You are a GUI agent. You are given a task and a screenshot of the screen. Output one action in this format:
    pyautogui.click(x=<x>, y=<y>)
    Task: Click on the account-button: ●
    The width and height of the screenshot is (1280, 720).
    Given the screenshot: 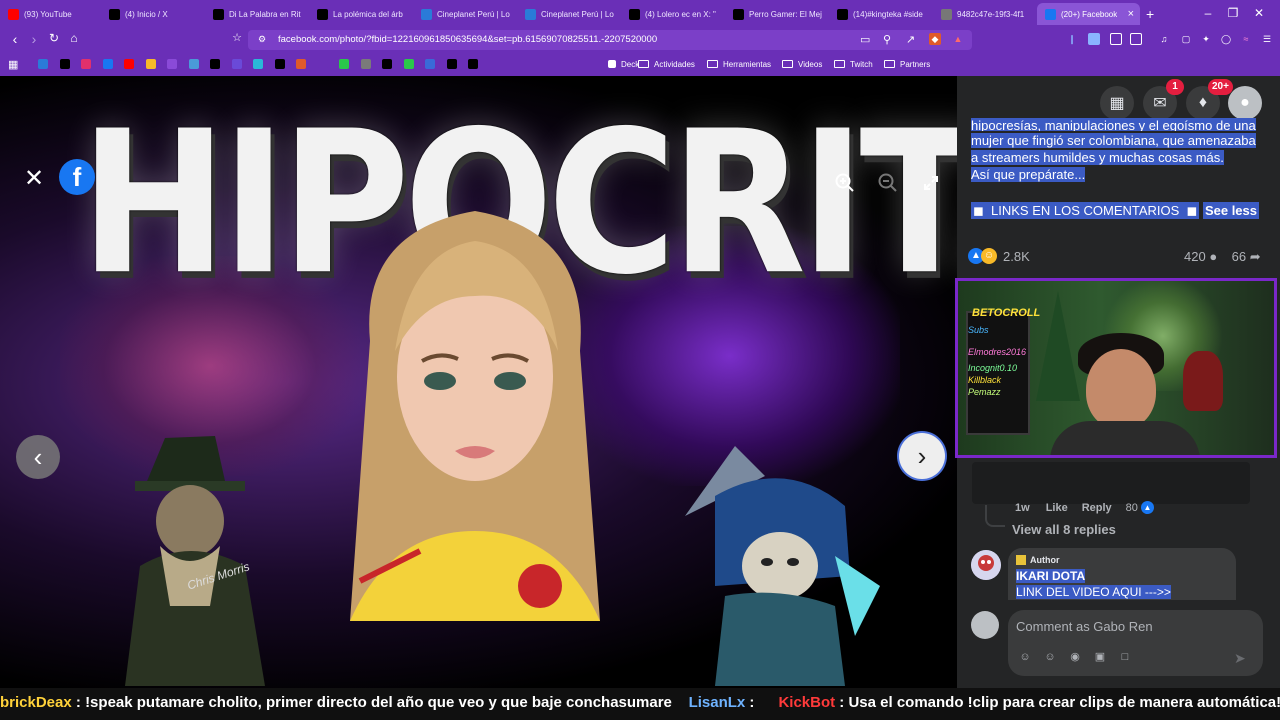 What is the action you would take?
    pyautogui.click(x=1245, y=103)
    